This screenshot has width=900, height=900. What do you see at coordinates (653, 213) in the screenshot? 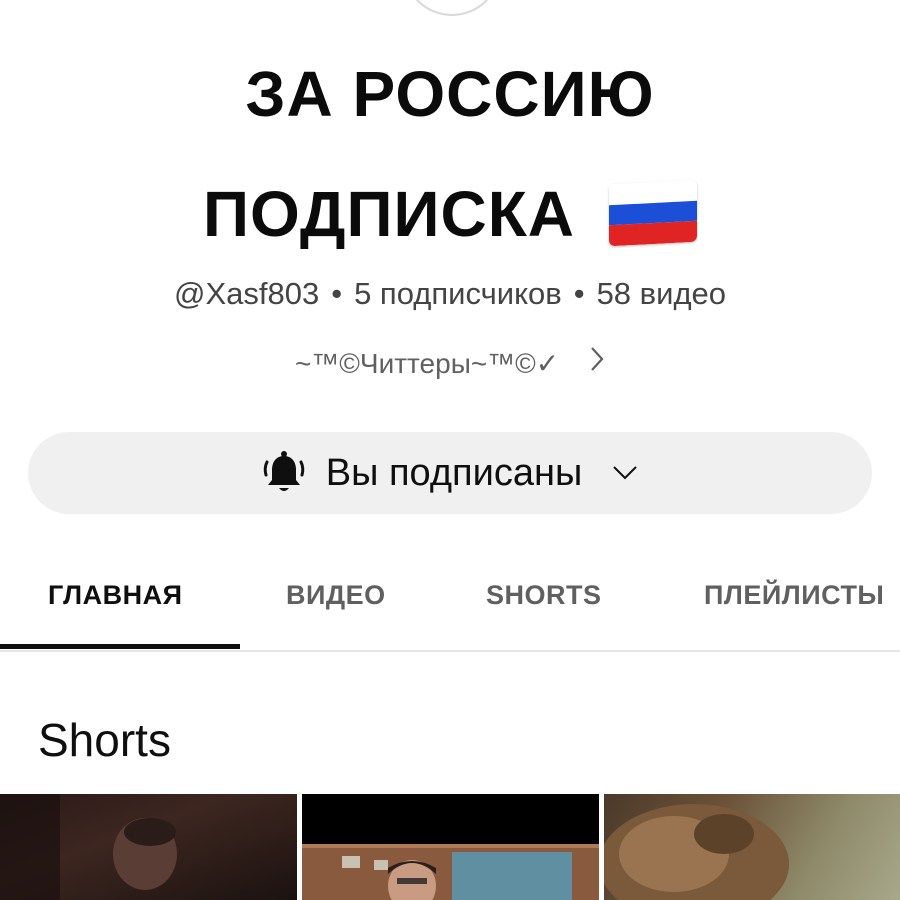
I see `russian-flag-icon` at bounding box center [653, 213].